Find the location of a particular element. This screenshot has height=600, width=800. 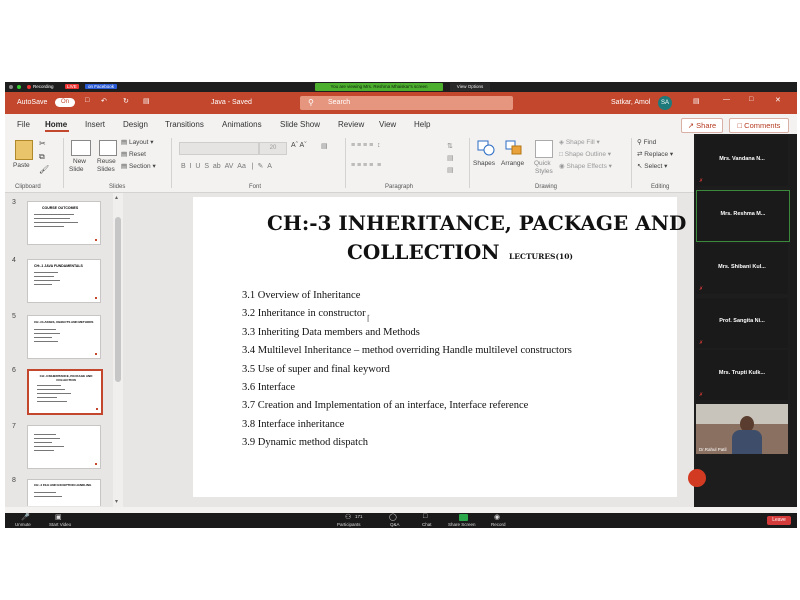

copy-icon: ⧉ is located at coordinates (42, 157).